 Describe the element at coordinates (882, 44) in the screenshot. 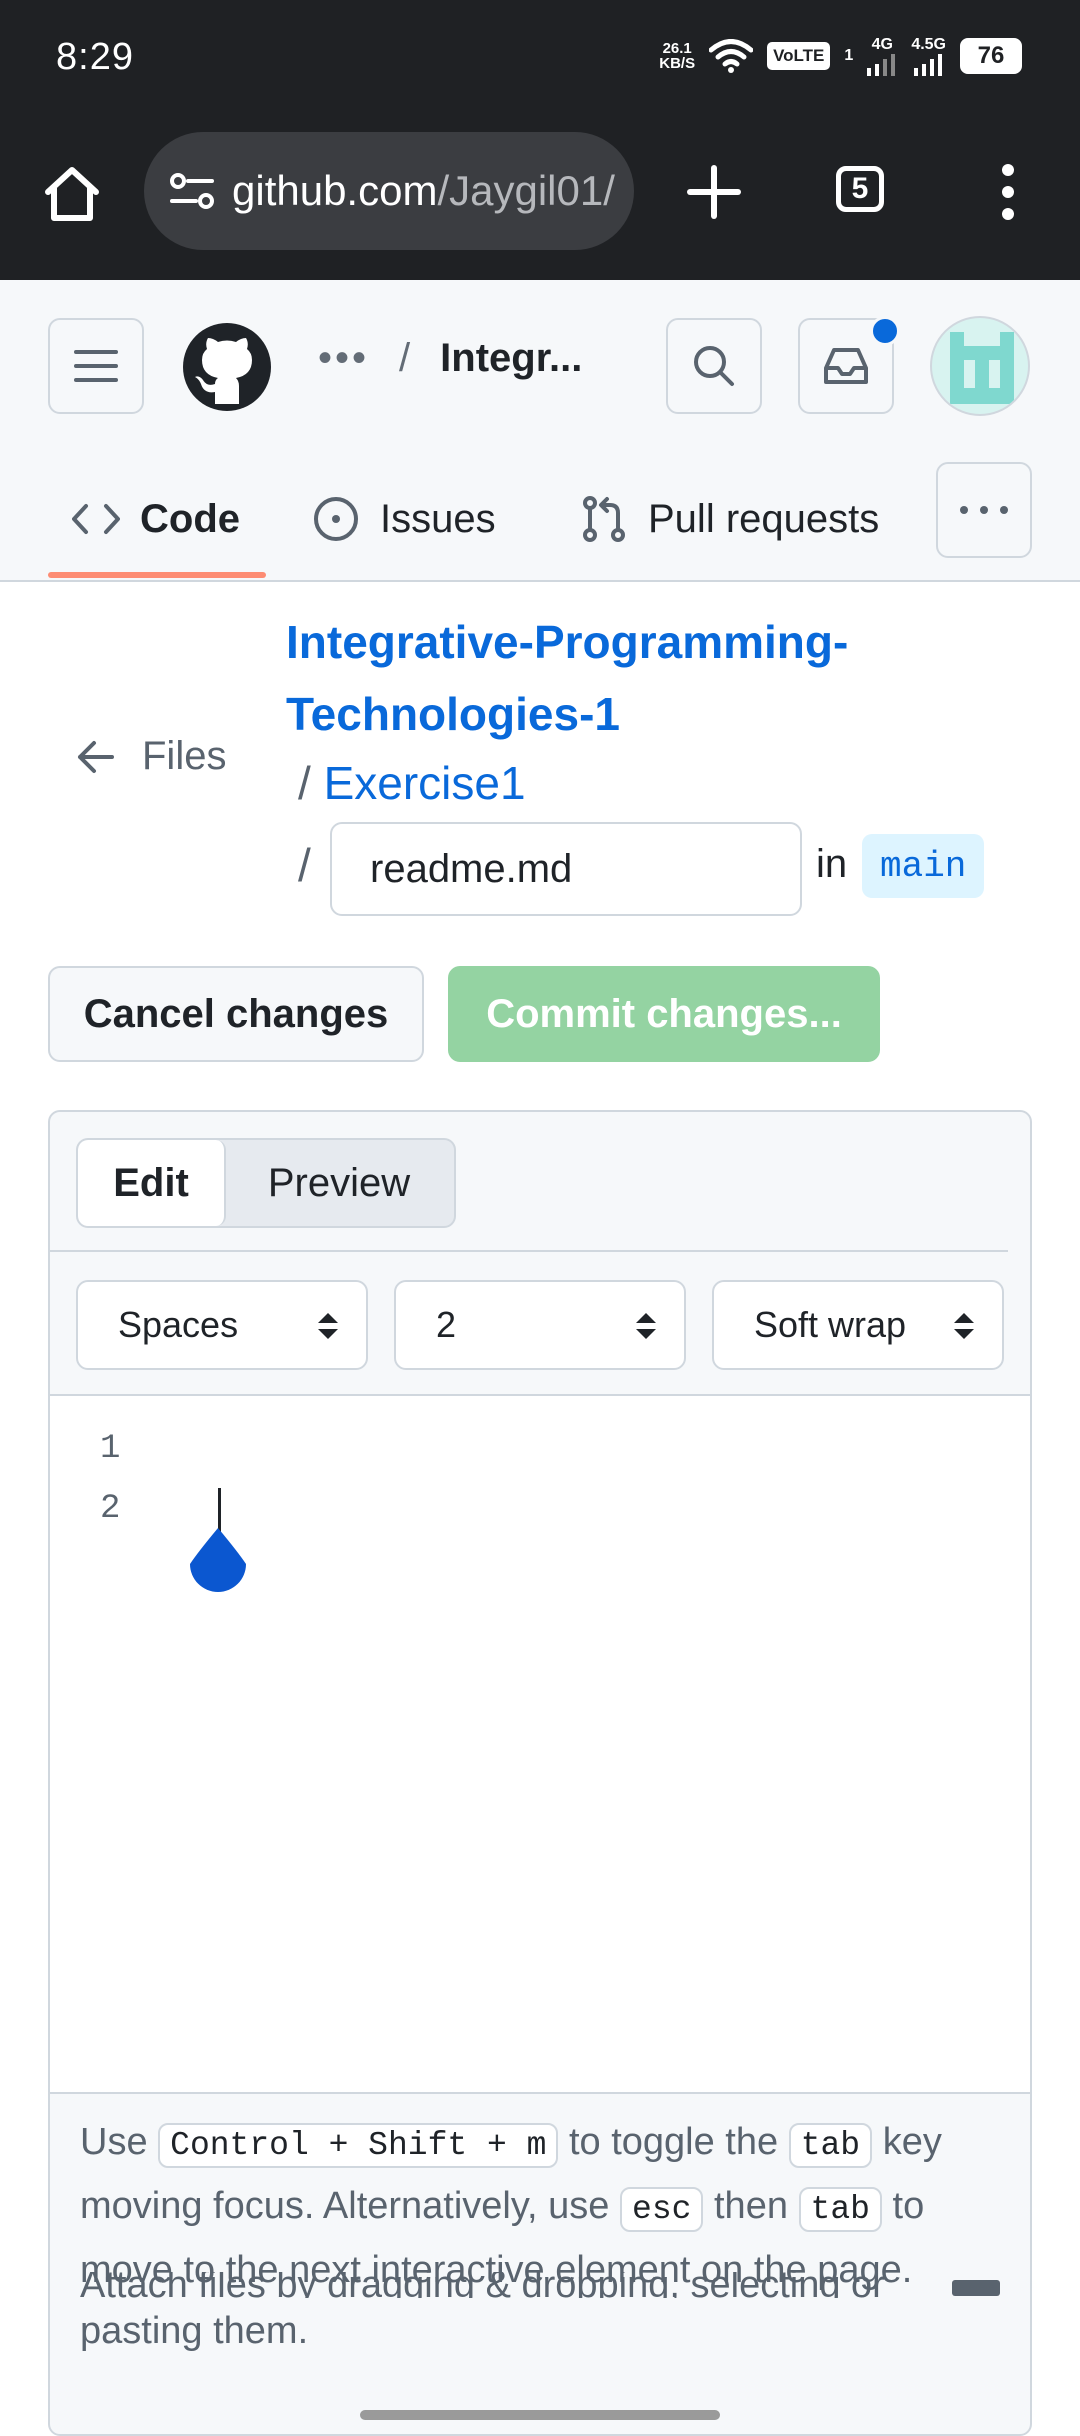

I see `network-type-1: 4G` at that location.